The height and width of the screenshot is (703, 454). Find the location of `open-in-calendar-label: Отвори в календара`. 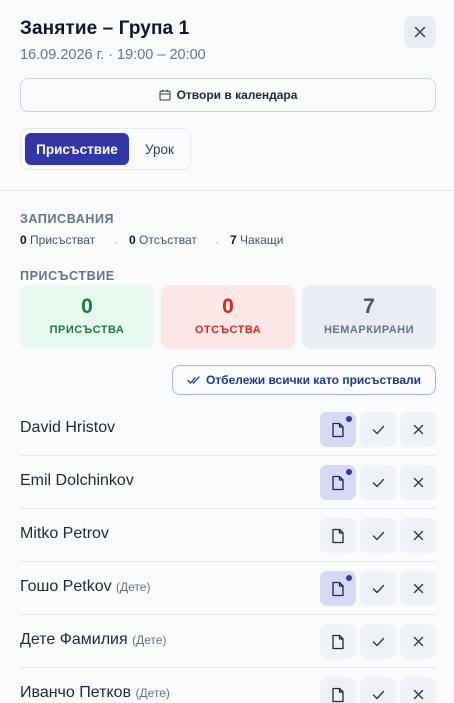

open-in-calendar-label: Отвори в календара is located at coordinates (237, 95).